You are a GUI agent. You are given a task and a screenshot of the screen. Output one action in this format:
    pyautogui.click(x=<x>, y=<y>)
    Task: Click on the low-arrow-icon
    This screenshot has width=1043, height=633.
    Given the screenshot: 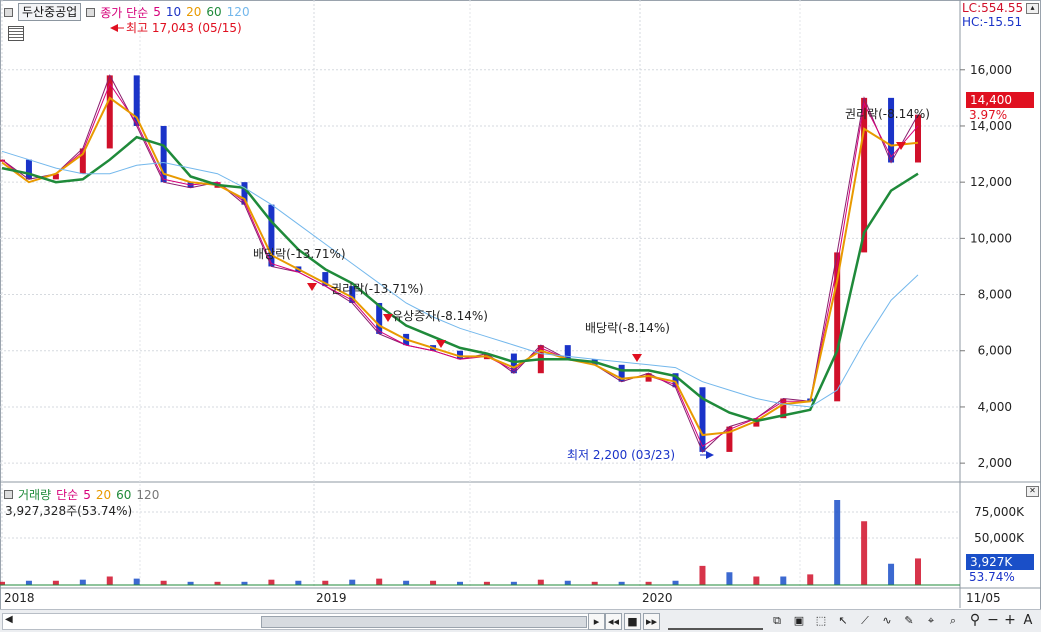 What is the action you would take?
    pyautogui.click(x=710, y=455)
    